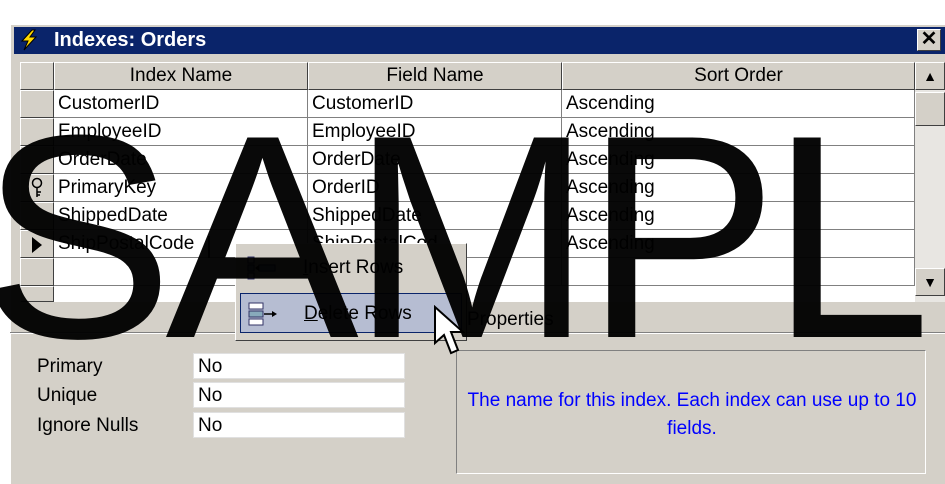 The image size is (945, 484). What do you see at coordinates (435, 104) in the screenshot?
I see `field-name-cell: CustomerID` at bounding box center [435, 104].